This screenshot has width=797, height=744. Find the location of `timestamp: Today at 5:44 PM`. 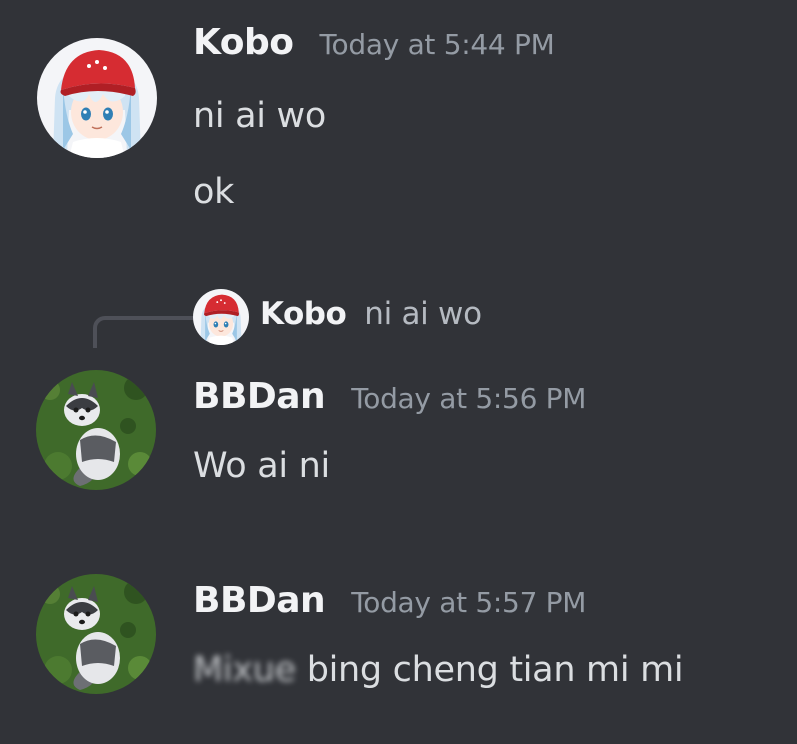

timestamp: Today at 5:44 PM is located at coordinates (437, 44).